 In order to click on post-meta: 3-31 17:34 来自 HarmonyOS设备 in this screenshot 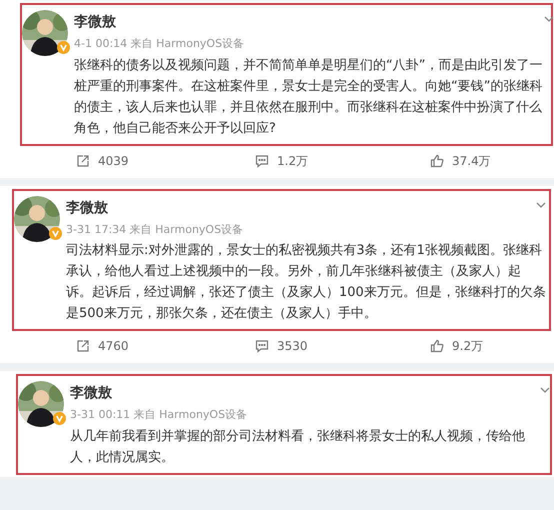, I will do `click(155, 230)`.